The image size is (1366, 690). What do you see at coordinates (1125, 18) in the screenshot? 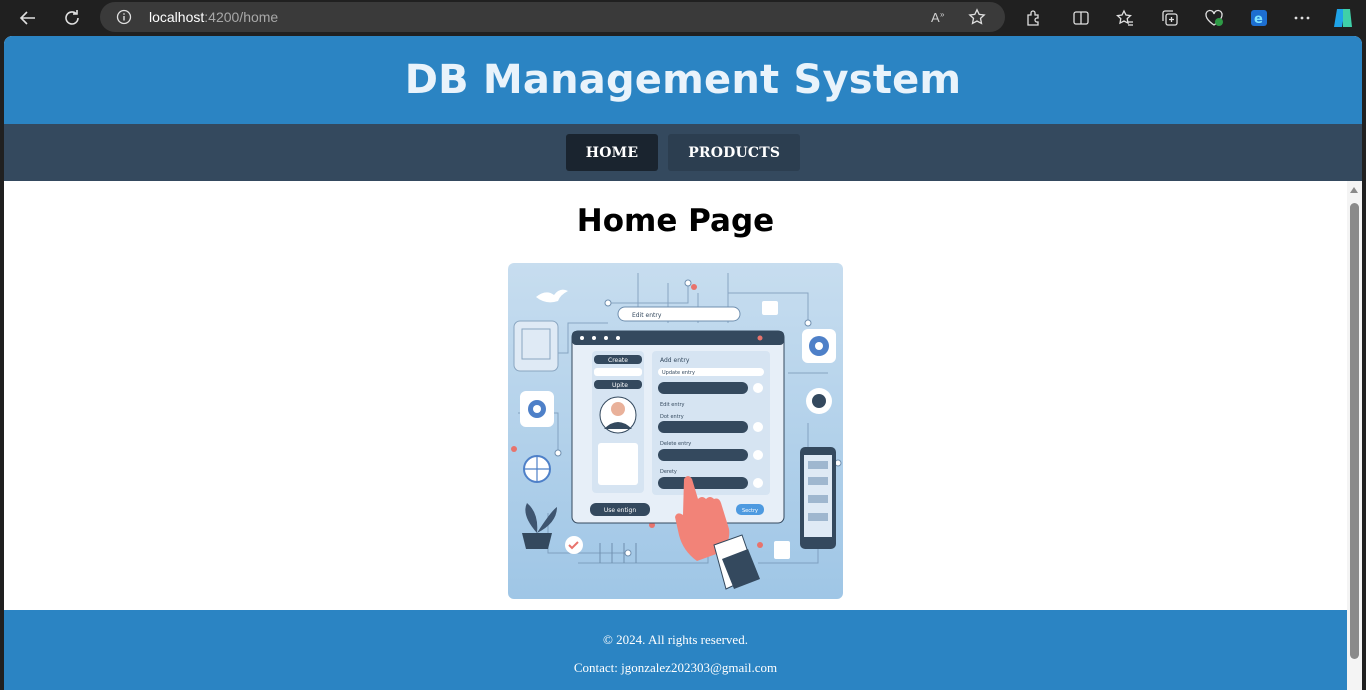
I see `favorites-icon` at bounding box center [1125, 18].